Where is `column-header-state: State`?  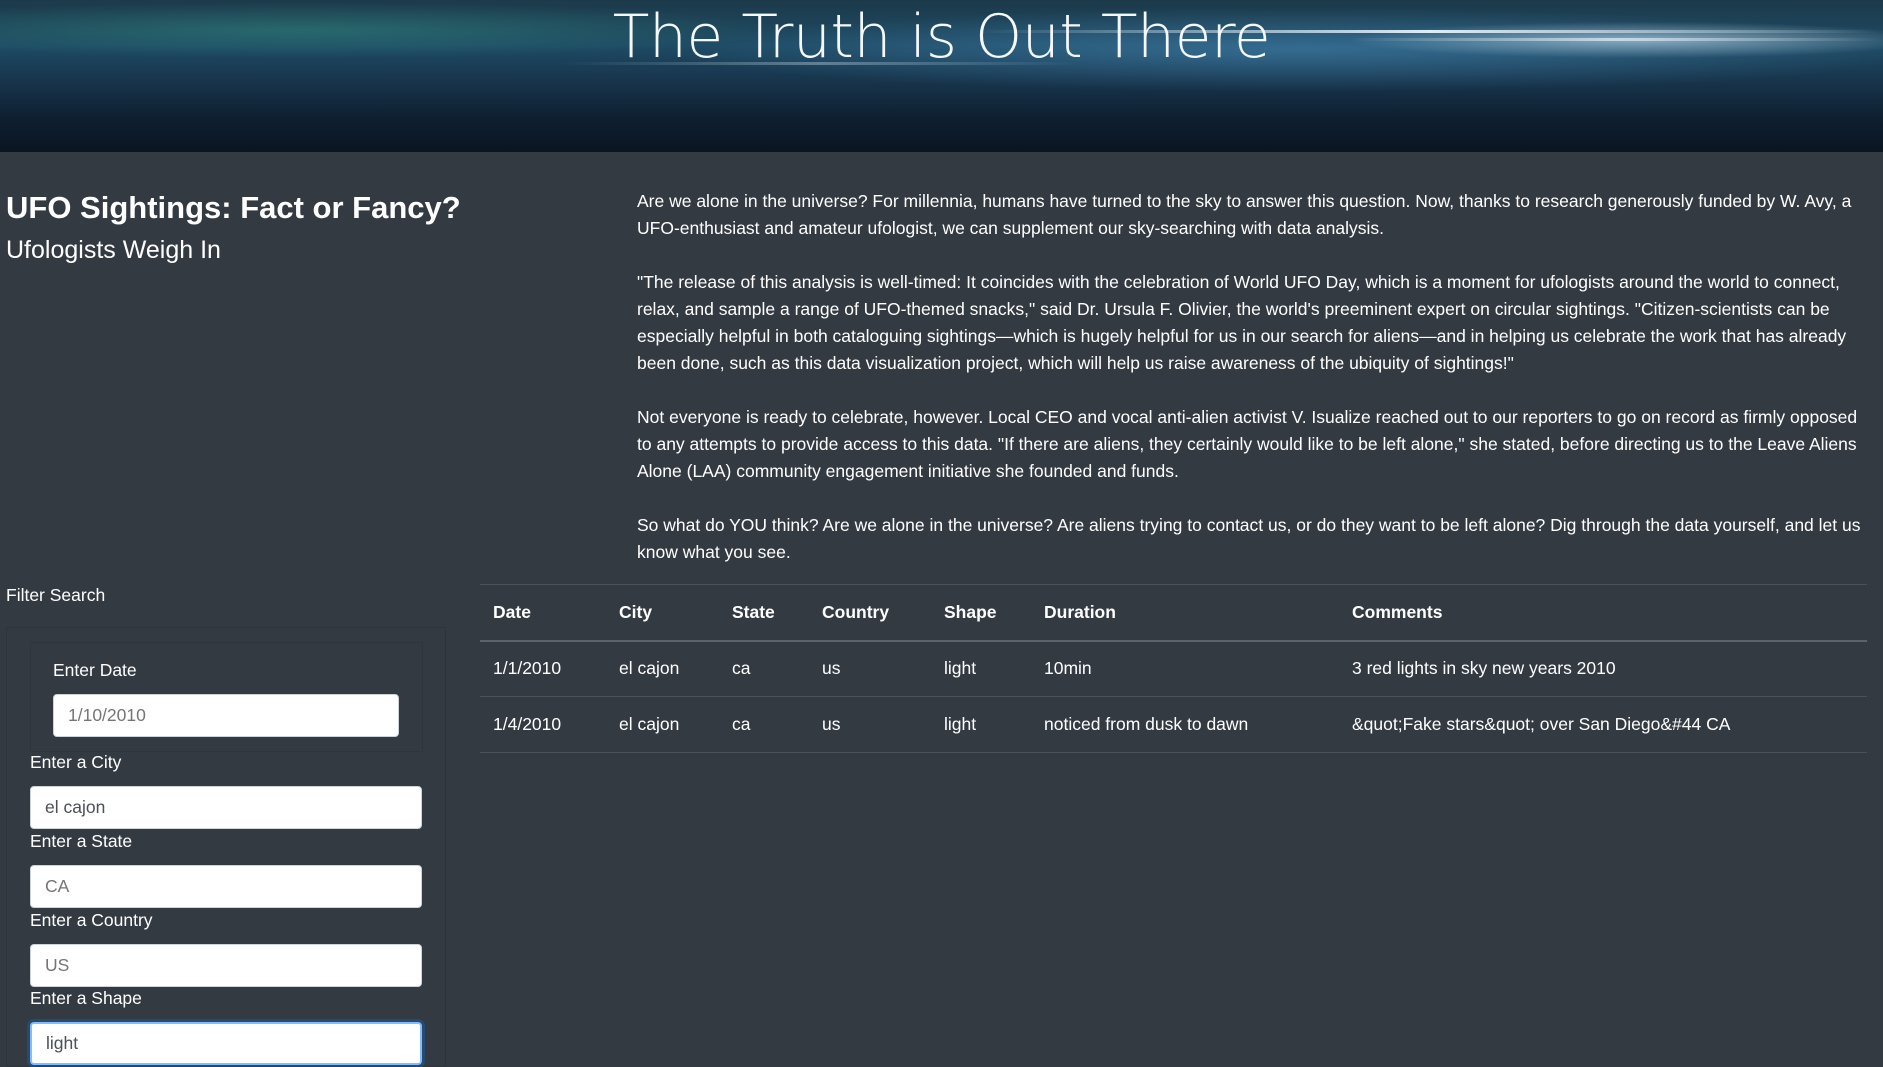 column-header-state: State is located at coordinates (764, 613).